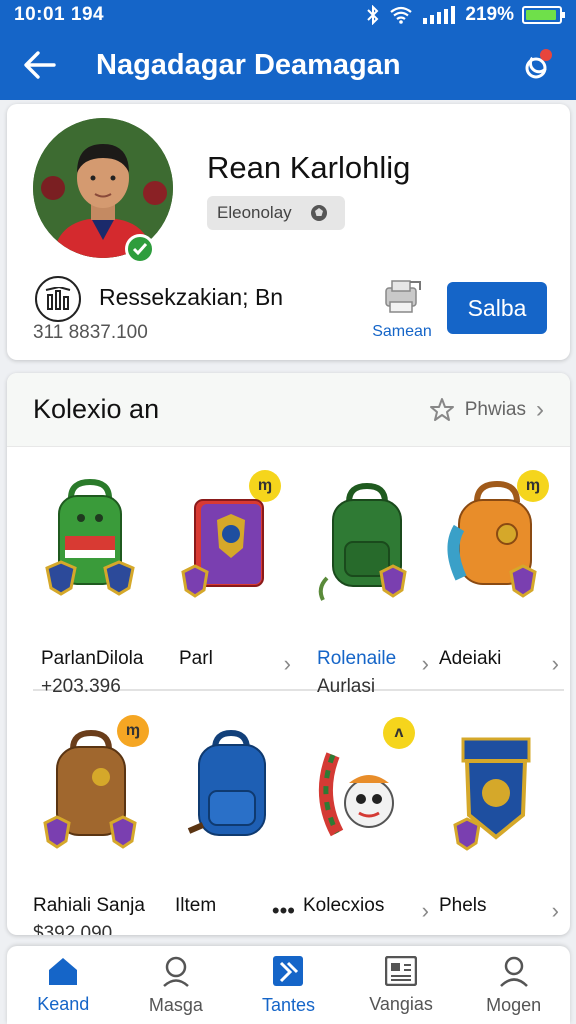  Describe the element at coordinates (373, 15) in the screenshot. I see `bluetooth-icon` at that location.